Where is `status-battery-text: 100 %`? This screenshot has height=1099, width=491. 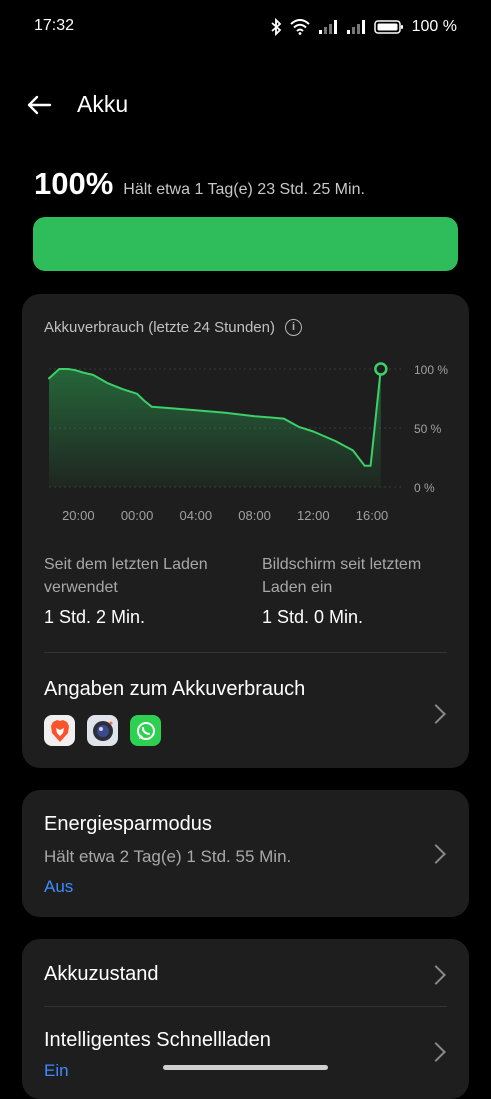 status-battery-text: 100 % is located at coordinates (434, 26).